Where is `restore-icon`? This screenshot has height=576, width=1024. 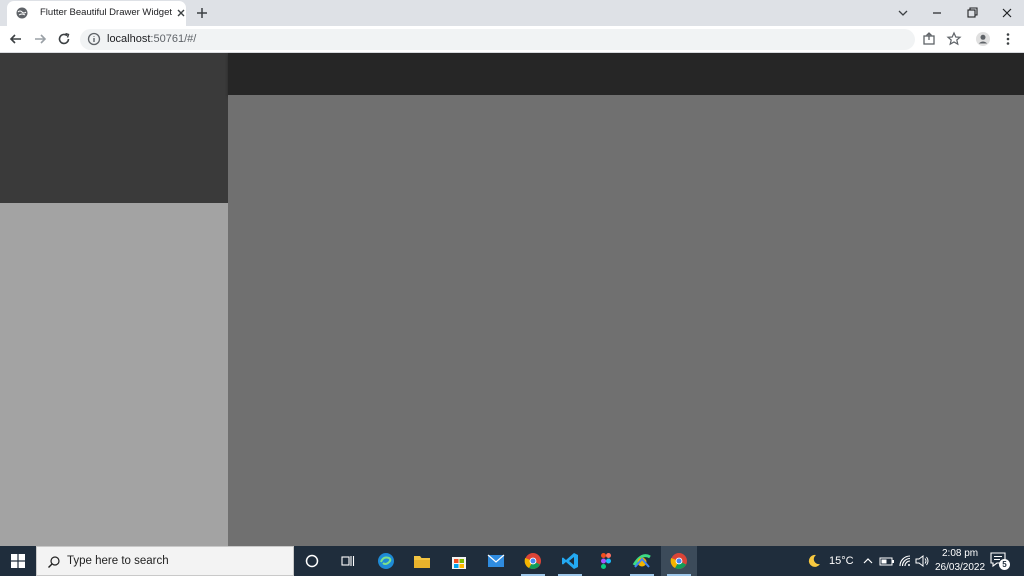
restore-icon is located at coordinates (972, 13).